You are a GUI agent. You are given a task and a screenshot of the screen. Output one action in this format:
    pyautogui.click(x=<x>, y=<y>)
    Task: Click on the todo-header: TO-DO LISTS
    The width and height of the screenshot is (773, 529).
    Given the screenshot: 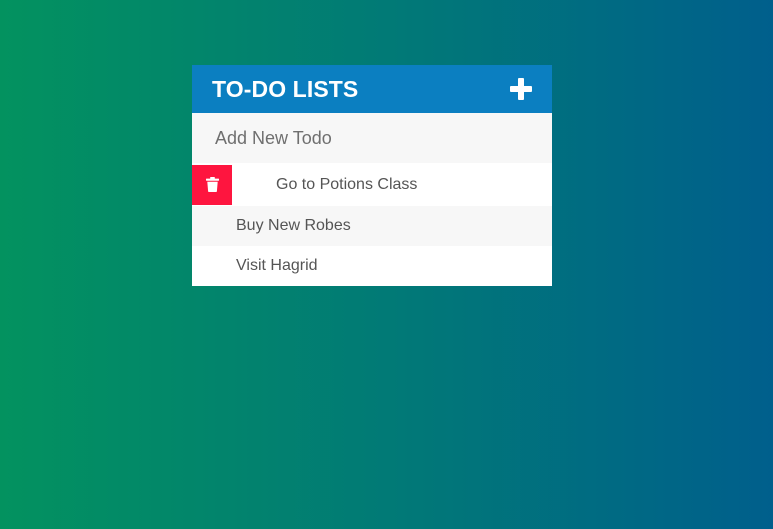 What is the action you would take?
    pyautogui.click(x=372, y=89)
    